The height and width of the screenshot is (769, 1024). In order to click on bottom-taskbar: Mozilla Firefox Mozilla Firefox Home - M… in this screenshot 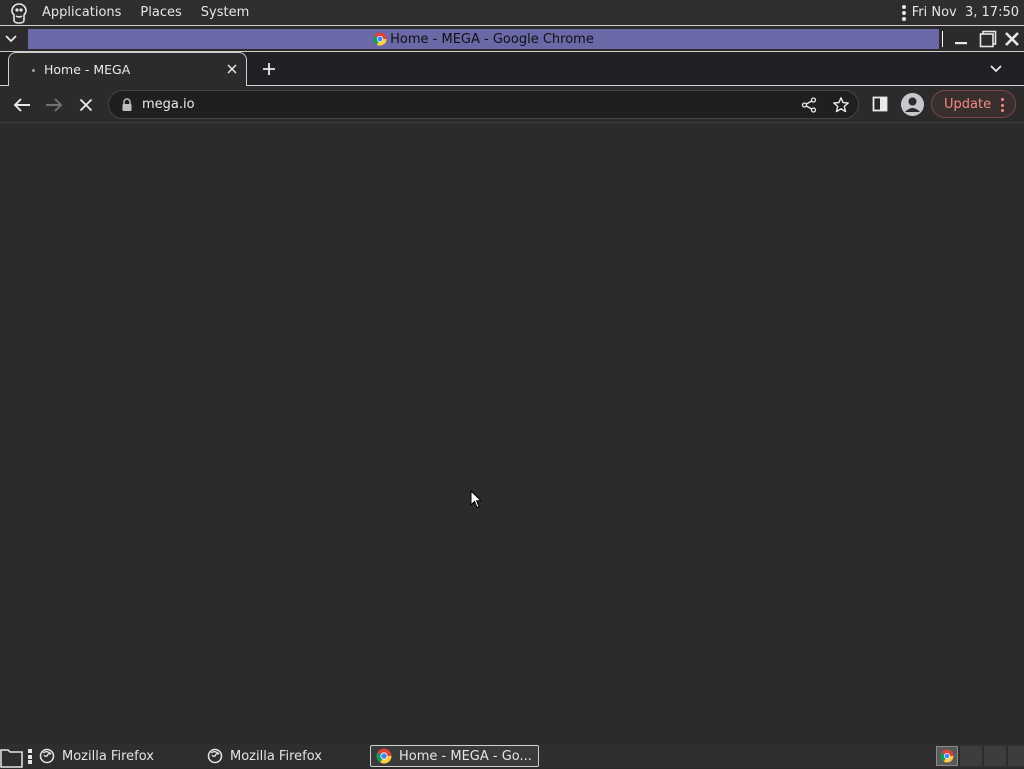, I will do `click(512, 756)`.